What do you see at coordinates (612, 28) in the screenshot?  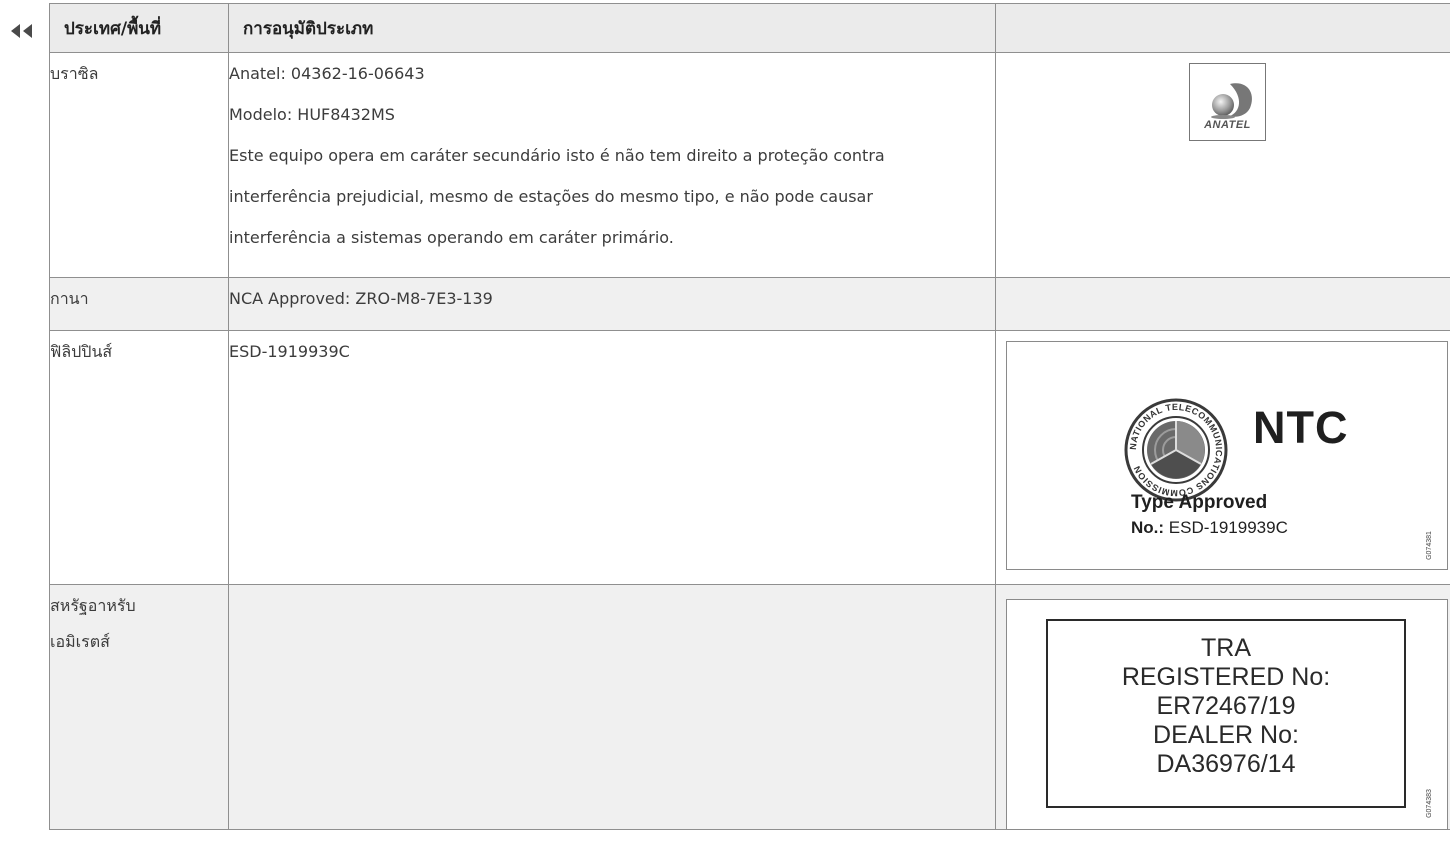 I see `header-type-approval: การอนุมัติประเภท` at bounding box center [612, 28].